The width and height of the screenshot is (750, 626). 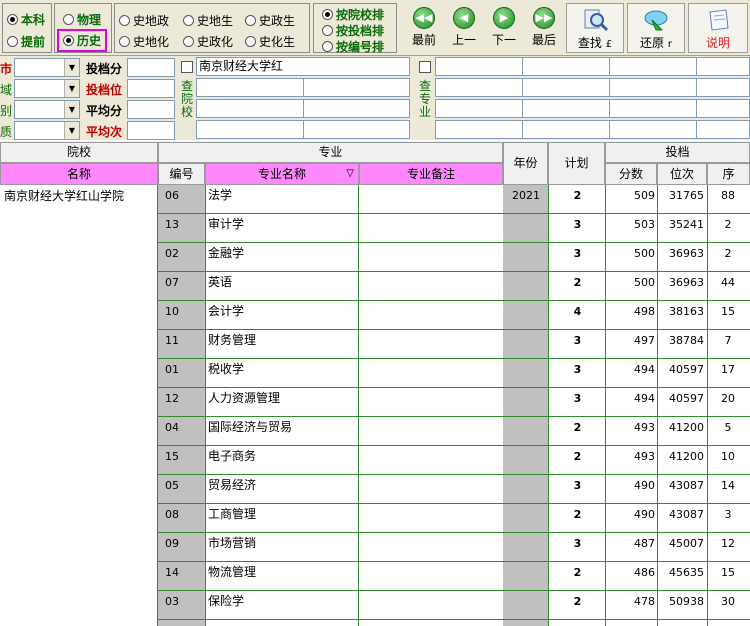 What do you see at coordinates (104, 111) in the screenshot?
I see `label-avg-score: 平均分` at bounding box center [104, 111].